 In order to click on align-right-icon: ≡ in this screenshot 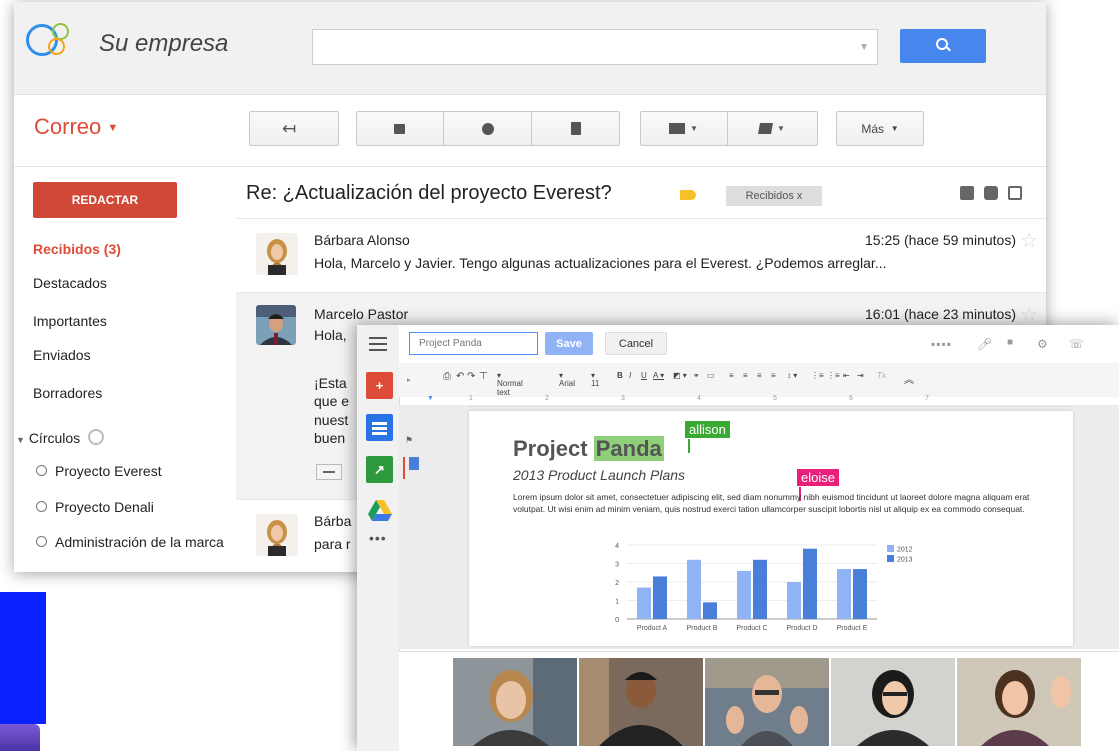, I will do `click(759, 375)`.